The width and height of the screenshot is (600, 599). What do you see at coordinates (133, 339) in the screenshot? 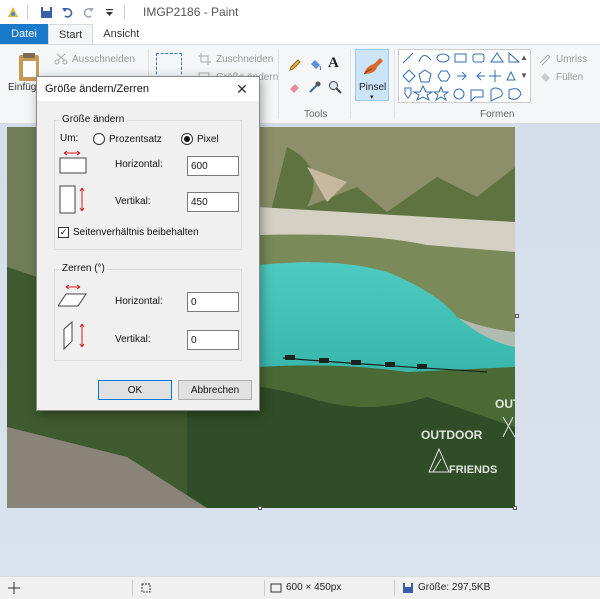
I see `vertical-skew-label: Vertikal:` at bounding box center [133, 339].